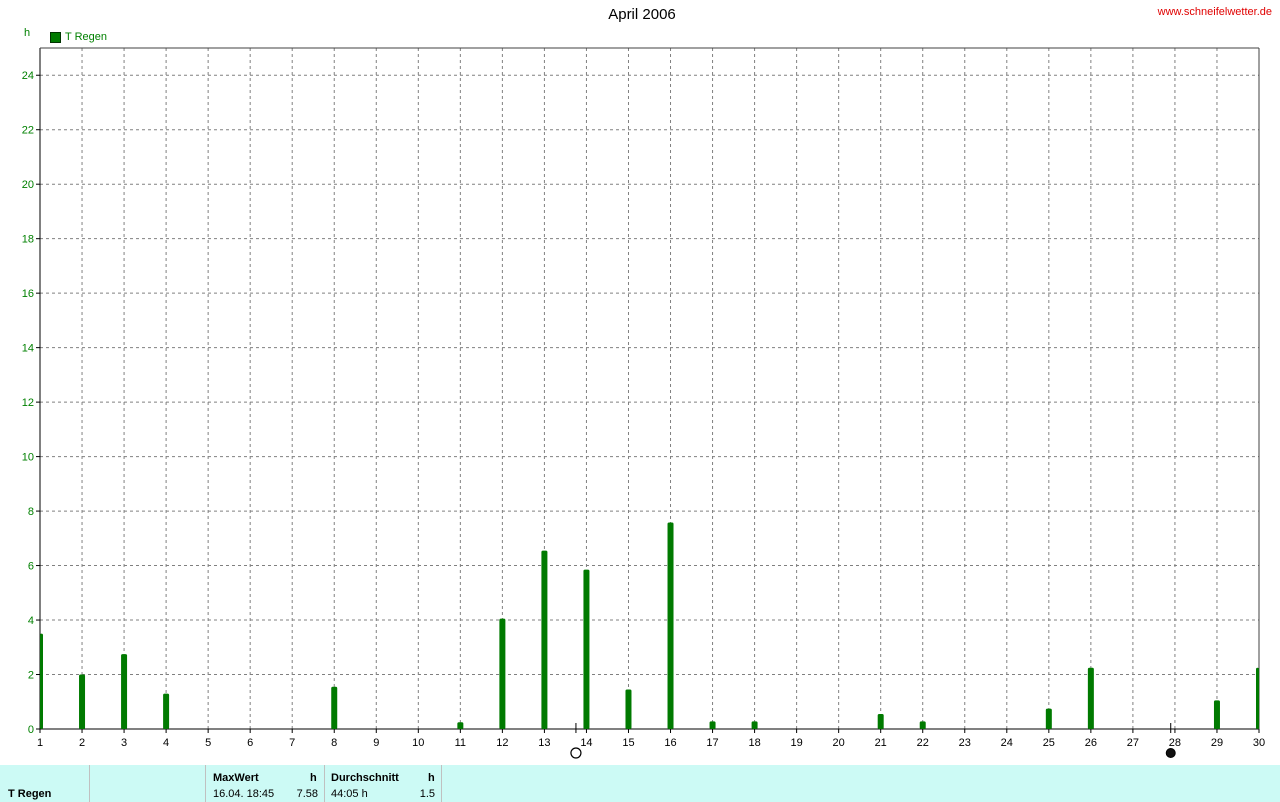 The image size is (1280, 802). What do you see at coordinates (28, 76) in the screenshot?
I see `y-tick-label: 24` at bounding box center [28, 76].